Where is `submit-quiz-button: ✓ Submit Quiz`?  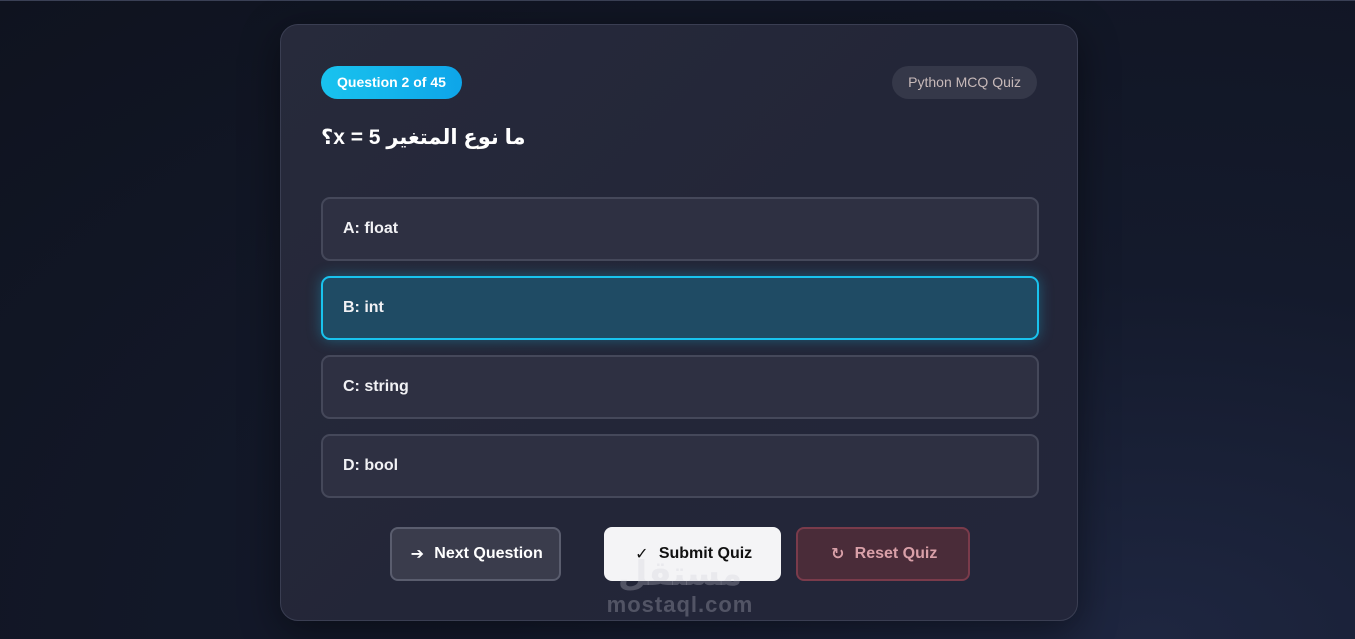
submit-quiz-button: ✓ Submit Quiz is located at coordinates (692, 554).